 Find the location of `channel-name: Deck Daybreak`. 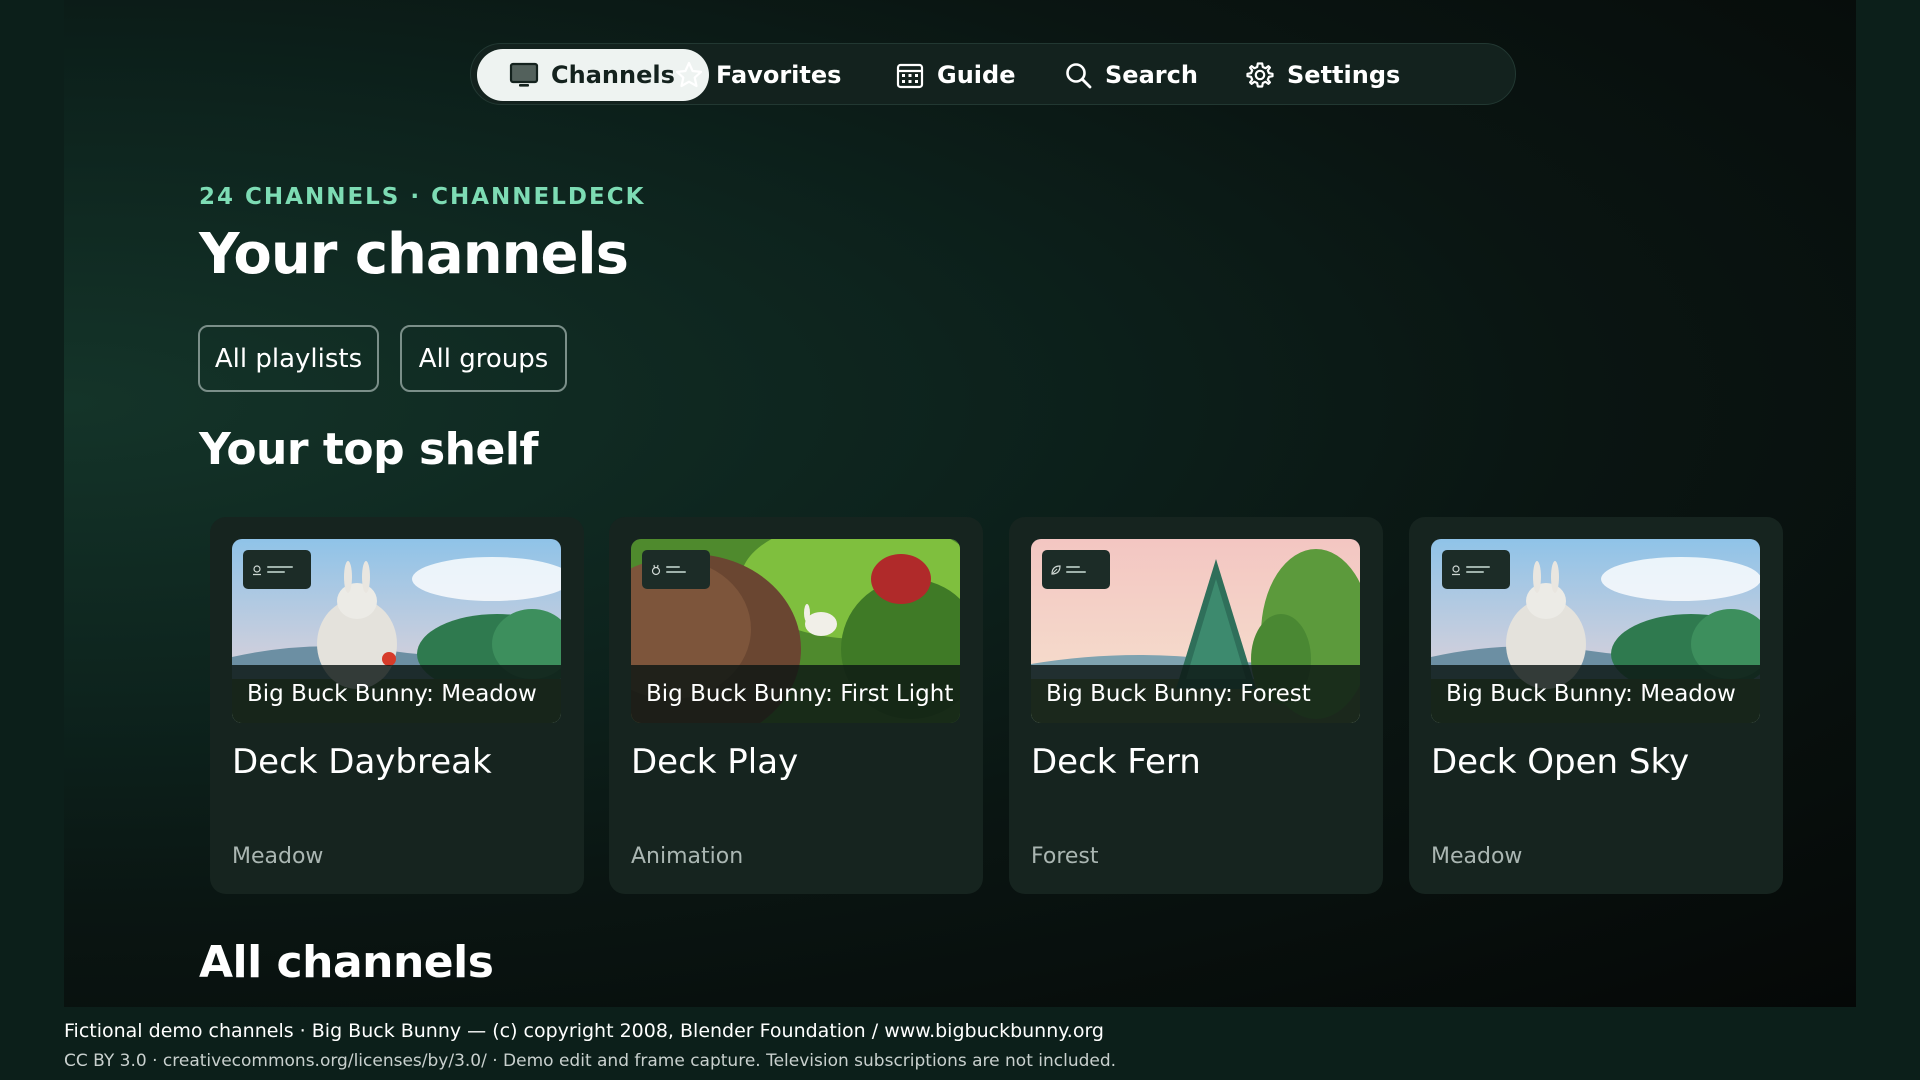

channel-name: Deck Daybreak is located at coordinates (362, 762).